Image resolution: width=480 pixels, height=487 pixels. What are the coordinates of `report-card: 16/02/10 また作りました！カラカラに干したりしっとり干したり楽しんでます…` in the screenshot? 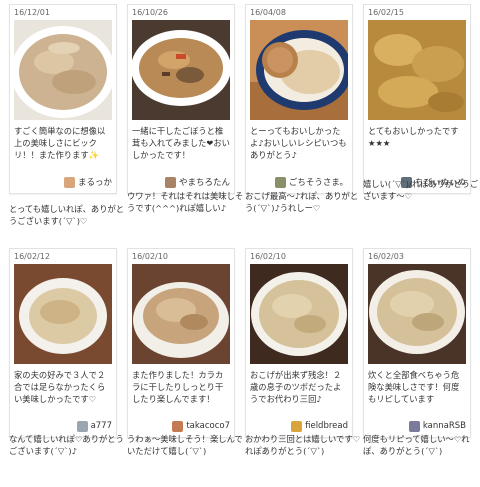 It's located at (181, 343).